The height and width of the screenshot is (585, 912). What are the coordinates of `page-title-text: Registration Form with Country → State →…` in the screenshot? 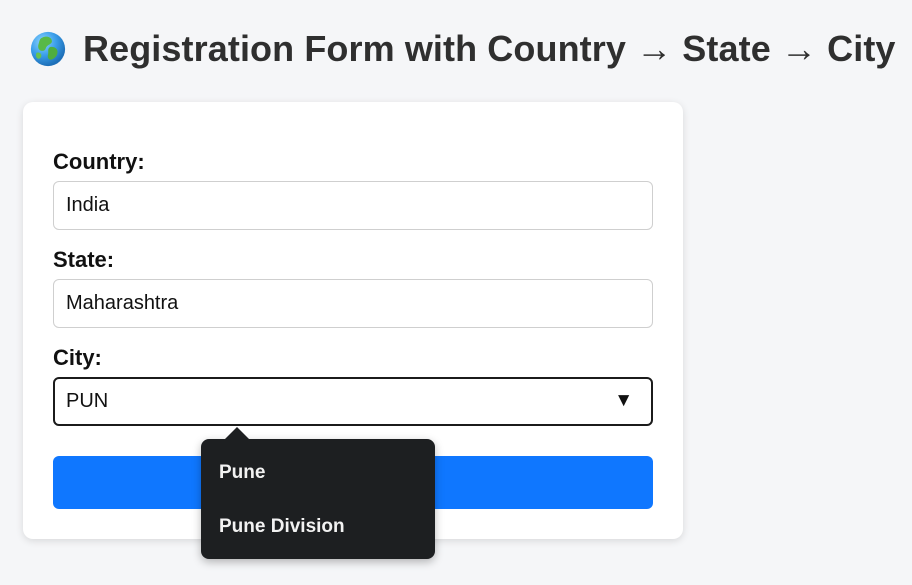 It's located at (489, 48).